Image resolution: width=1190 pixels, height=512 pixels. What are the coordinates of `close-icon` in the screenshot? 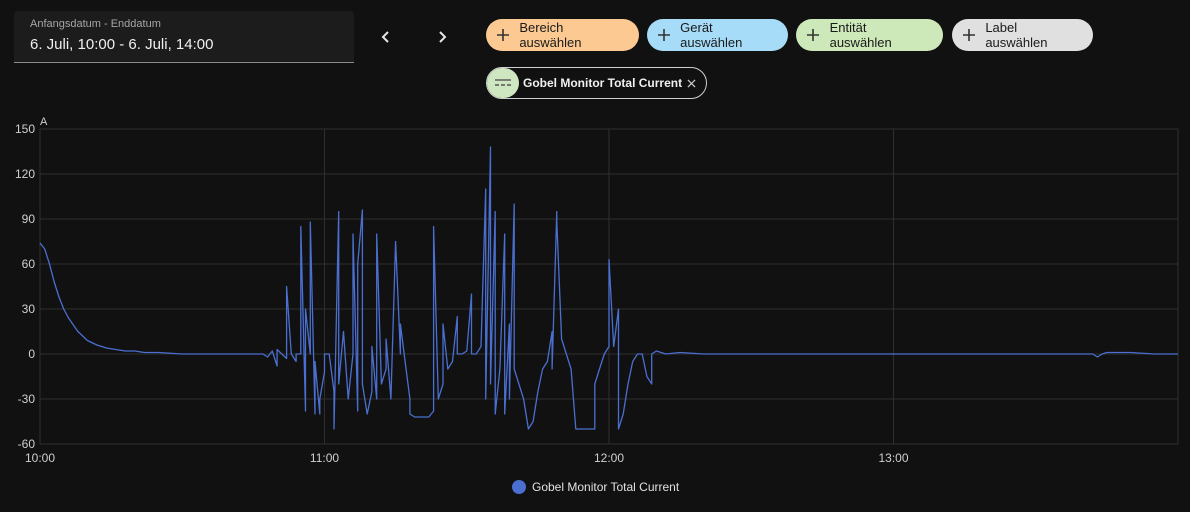 It's located at (691, 83).